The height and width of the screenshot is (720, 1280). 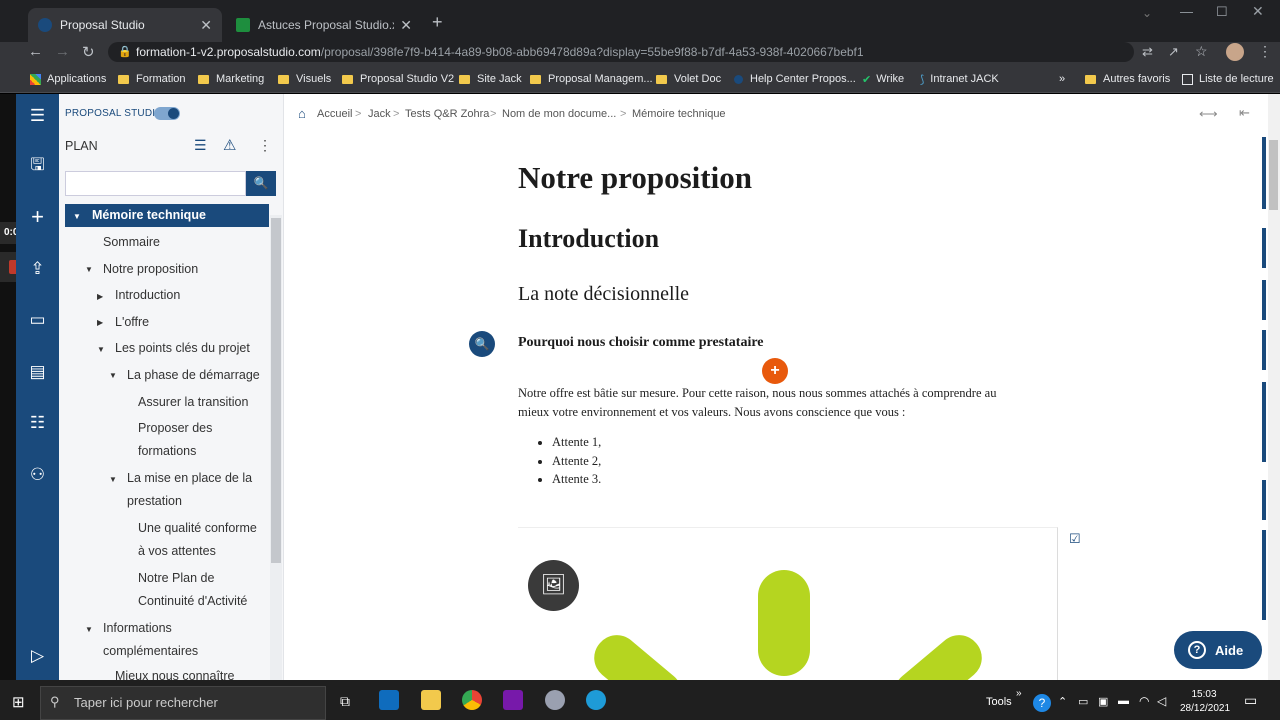 What do you see at coordinates (37, 320) in the screenshot?
I see `document-icon: ▭` at bounding box center [37, 320].